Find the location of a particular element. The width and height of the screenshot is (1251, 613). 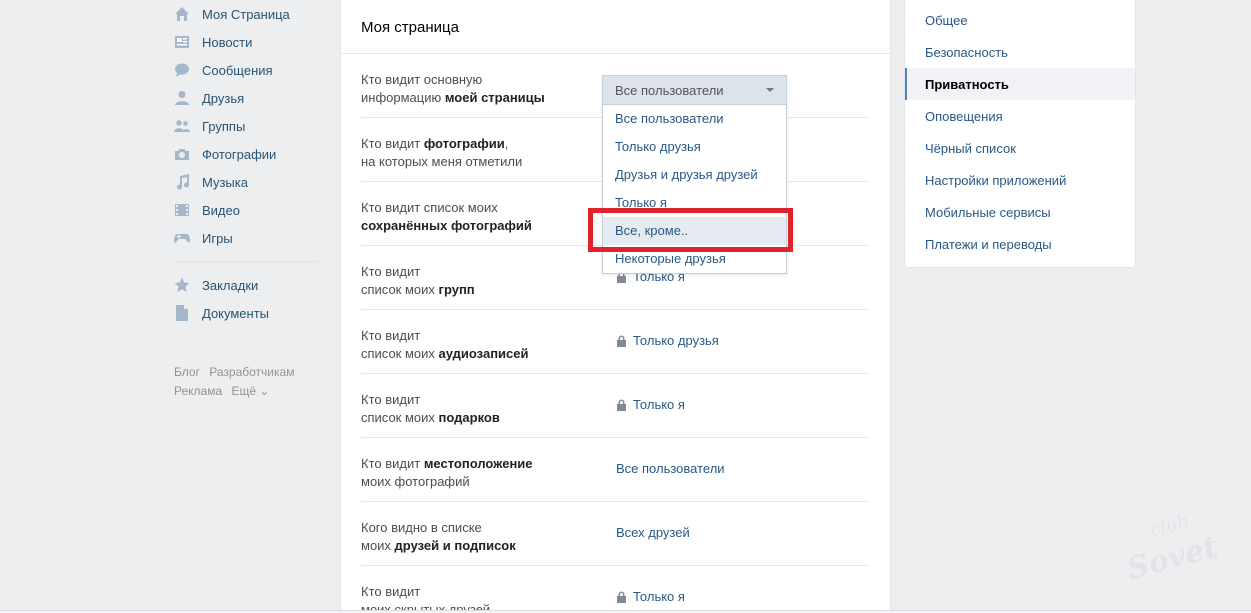

footer-link-developers: Разработчикам is located at coordinates (251, 372).